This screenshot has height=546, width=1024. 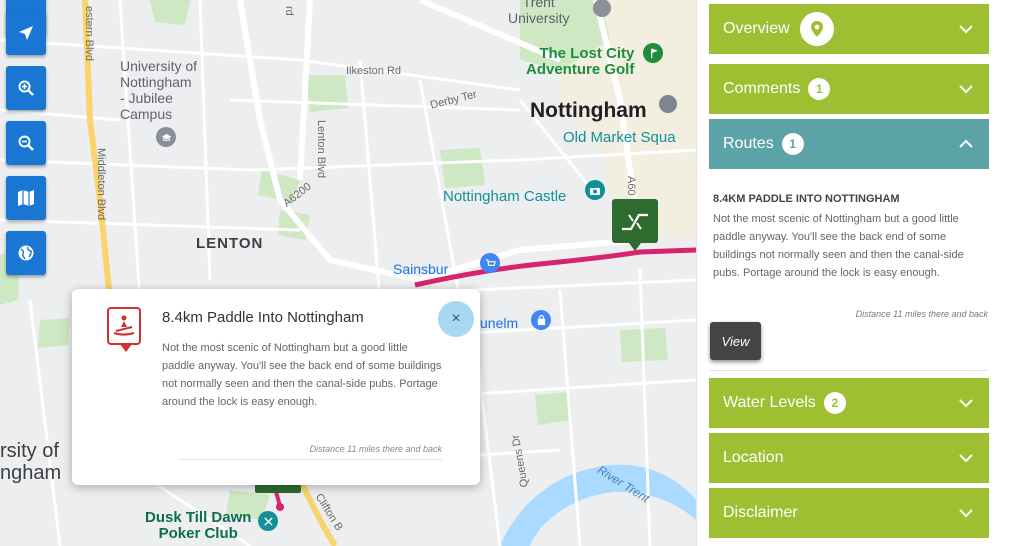 I want to click on location-pin-icon, so click(x=816, y=29).